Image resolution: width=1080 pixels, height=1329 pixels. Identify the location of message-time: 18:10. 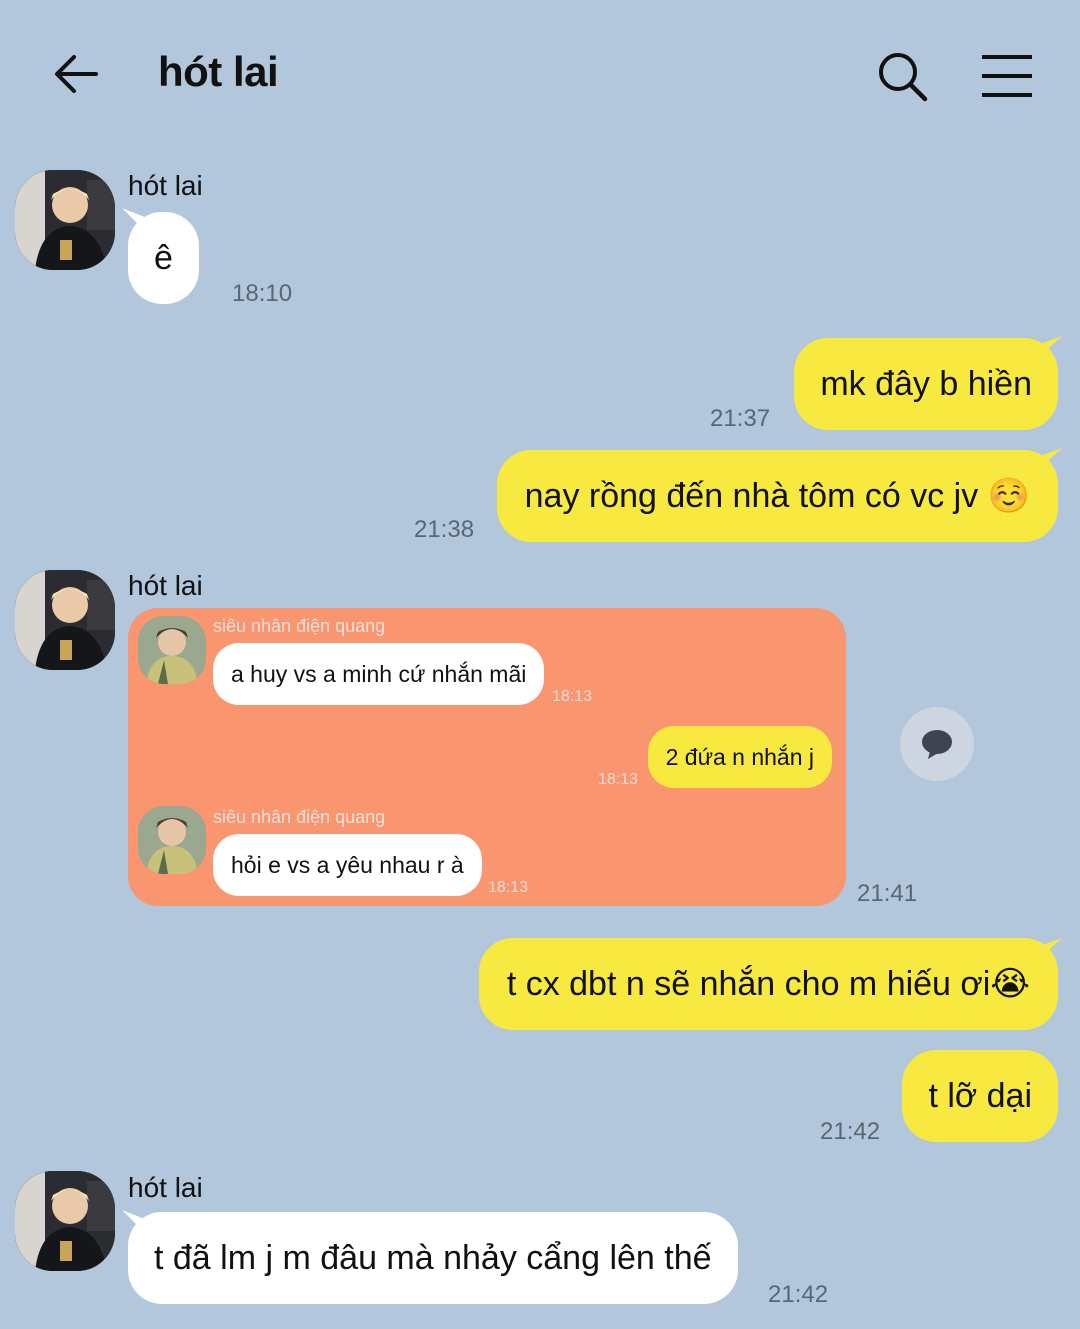
(262, 293).